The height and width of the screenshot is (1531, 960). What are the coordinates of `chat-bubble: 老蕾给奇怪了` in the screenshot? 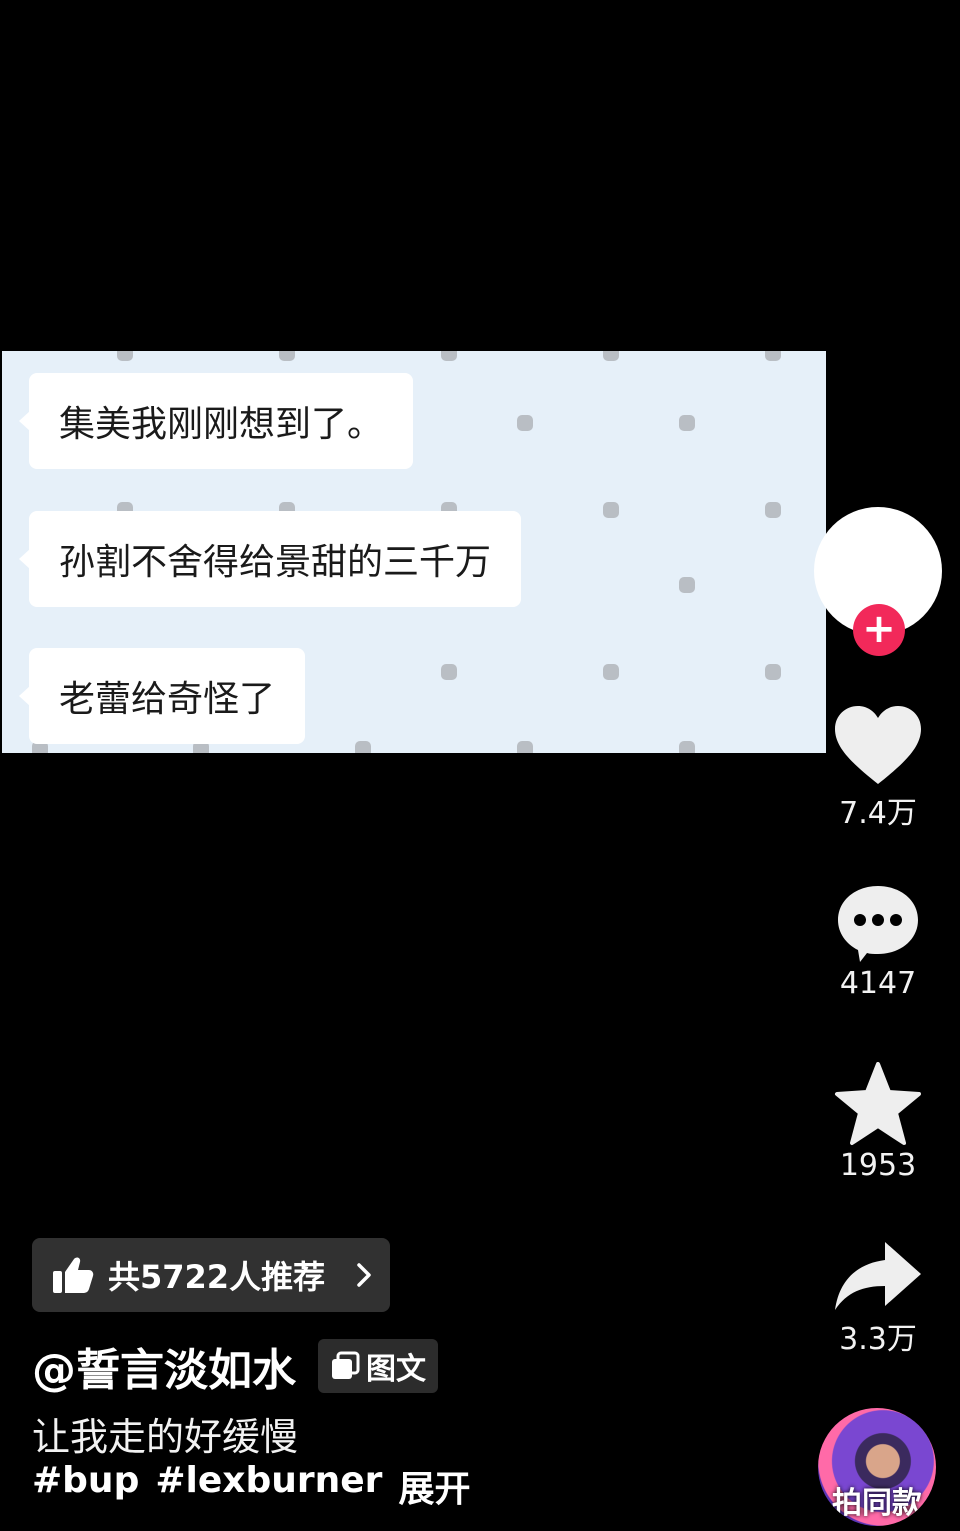 It's located at (162, 696).